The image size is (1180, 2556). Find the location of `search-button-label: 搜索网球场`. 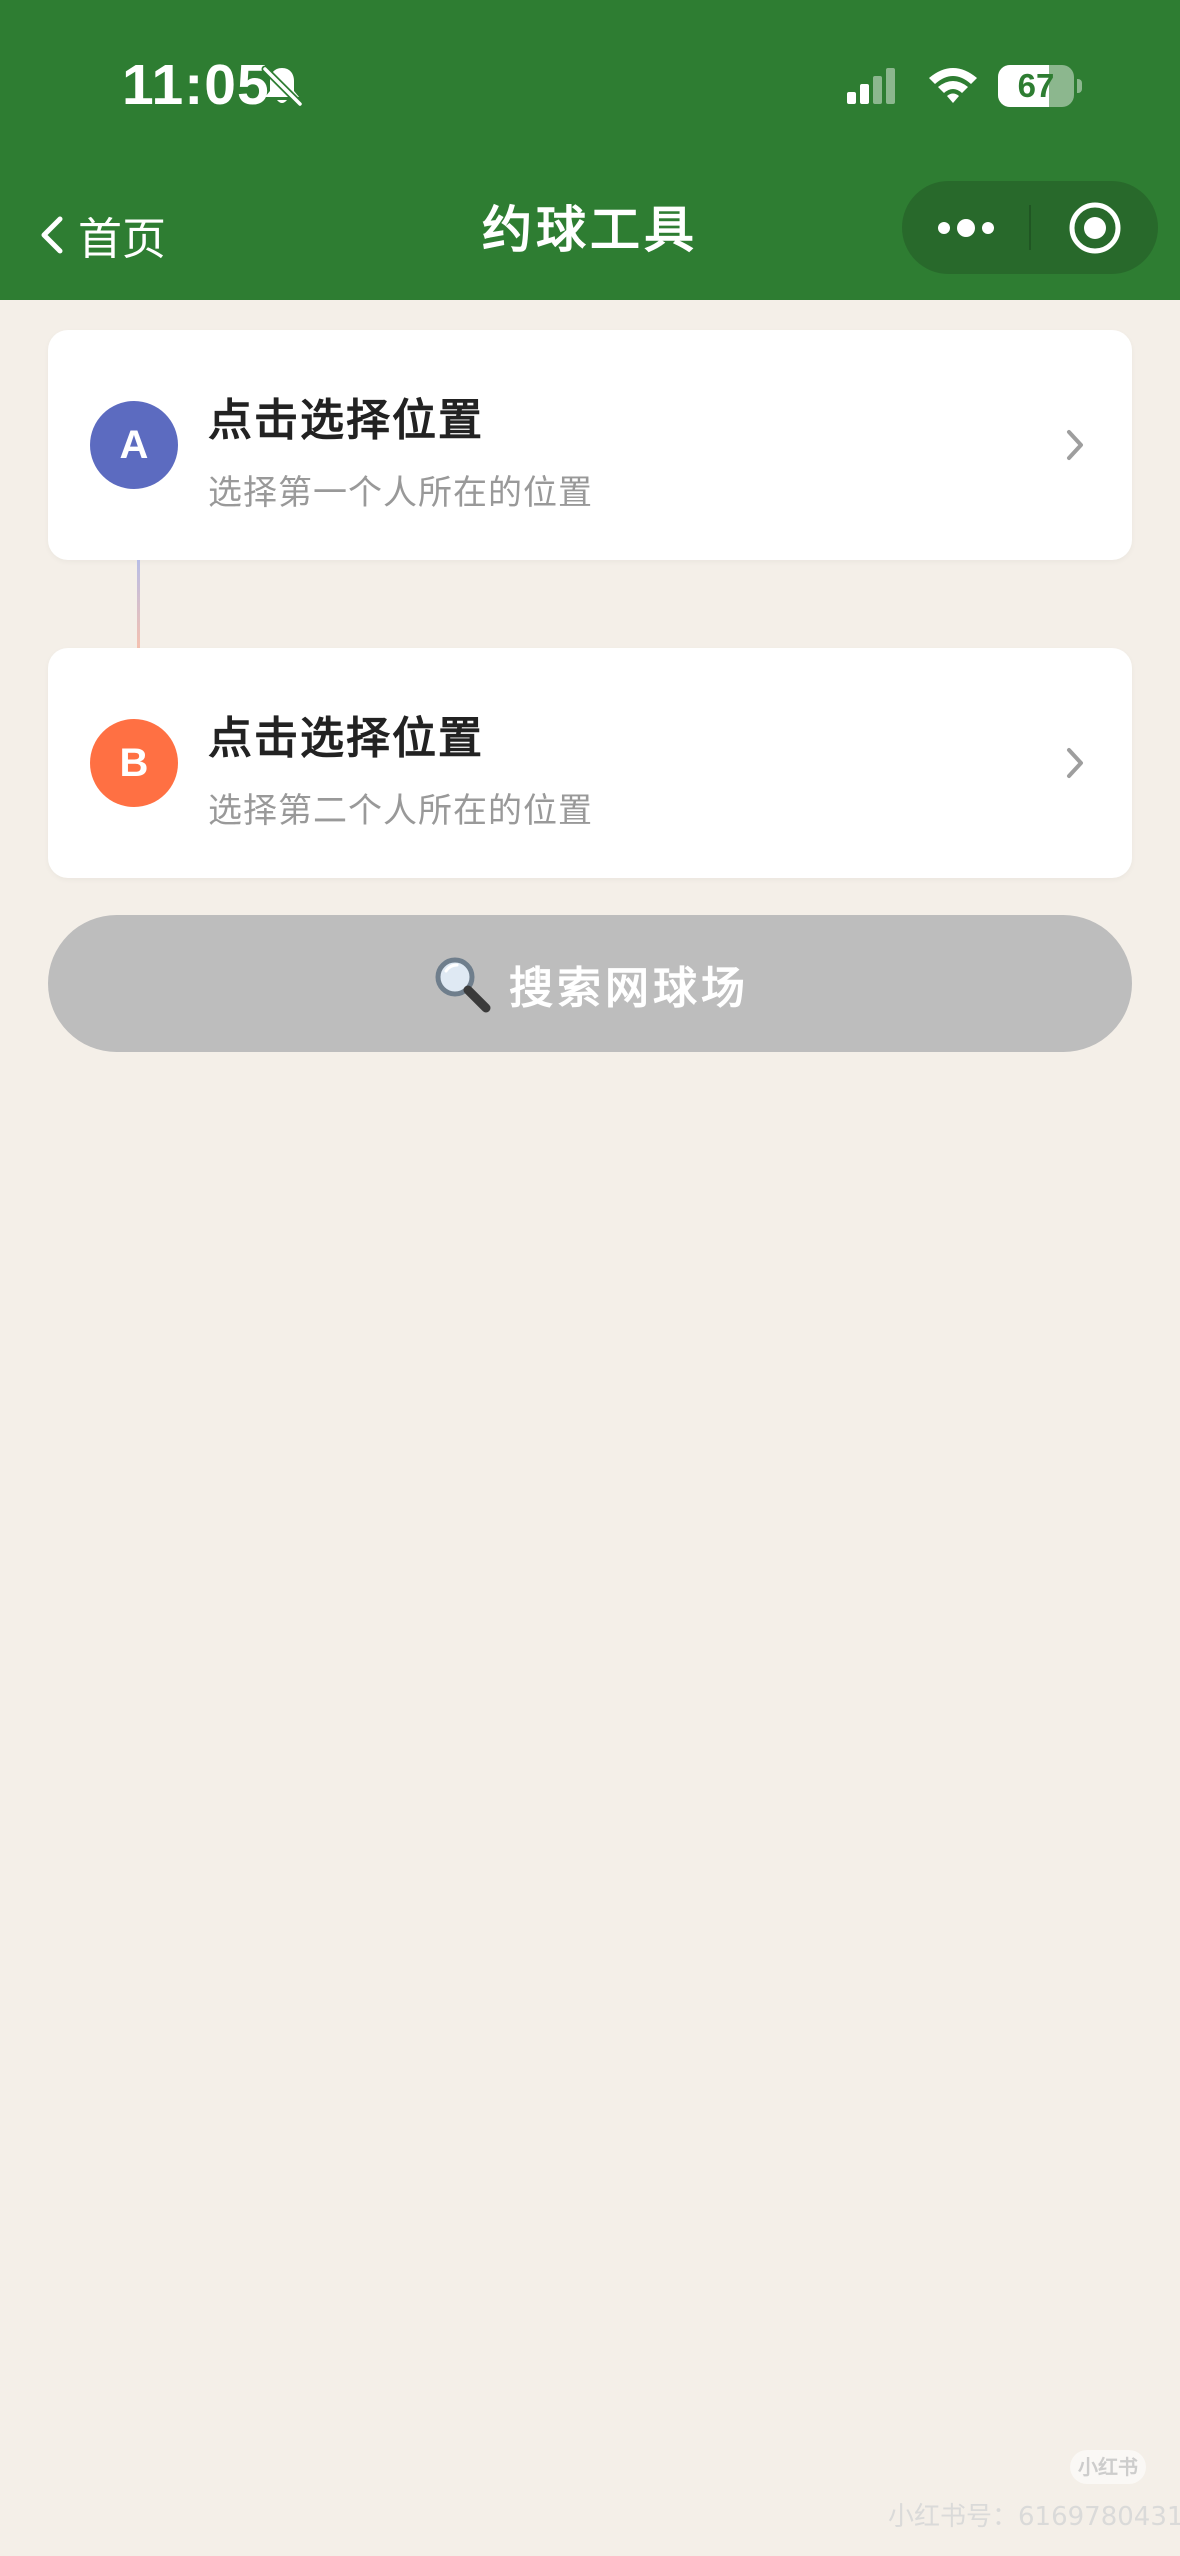

search-button-label: 搜索网球场 is located at coordinates (629, 988).